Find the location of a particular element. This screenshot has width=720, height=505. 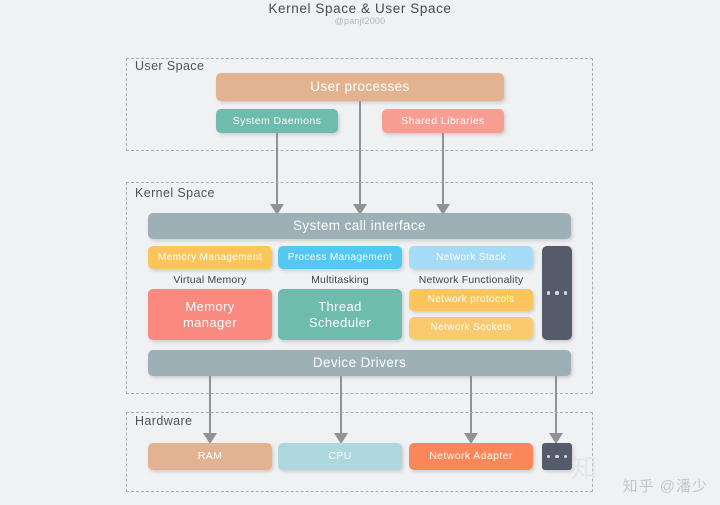

network-functionality-caption: Network Functionality is located at coordinates (471, 280).